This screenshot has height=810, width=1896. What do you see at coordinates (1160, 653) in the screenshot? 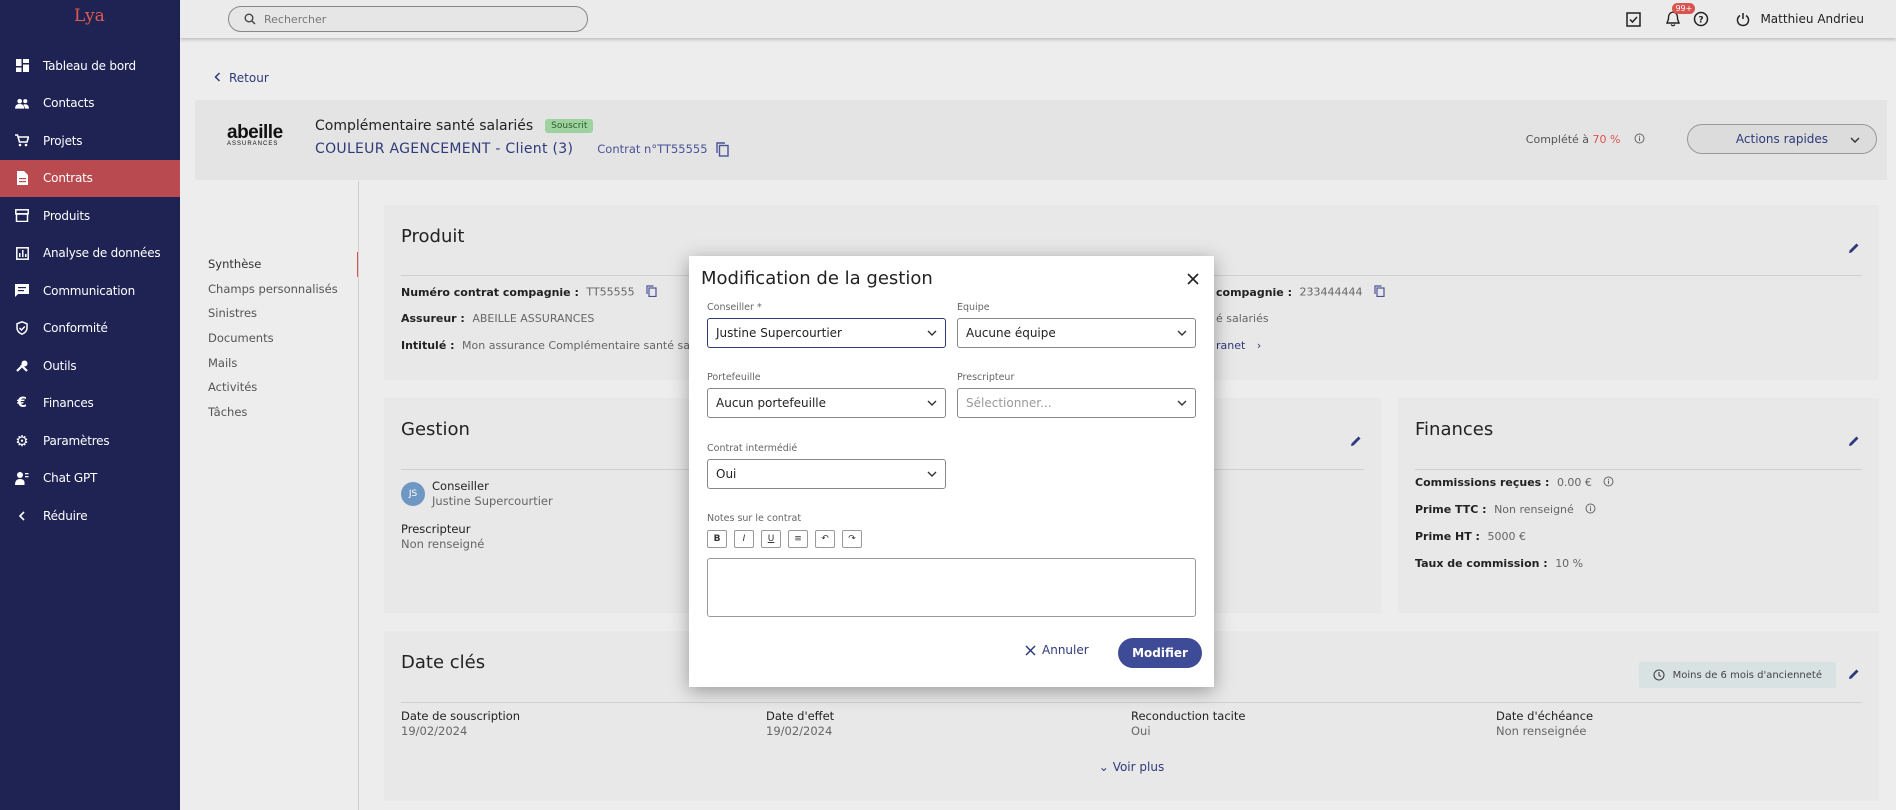
I see `modifier-button: Modifier` at bounding box center [1160, 653].